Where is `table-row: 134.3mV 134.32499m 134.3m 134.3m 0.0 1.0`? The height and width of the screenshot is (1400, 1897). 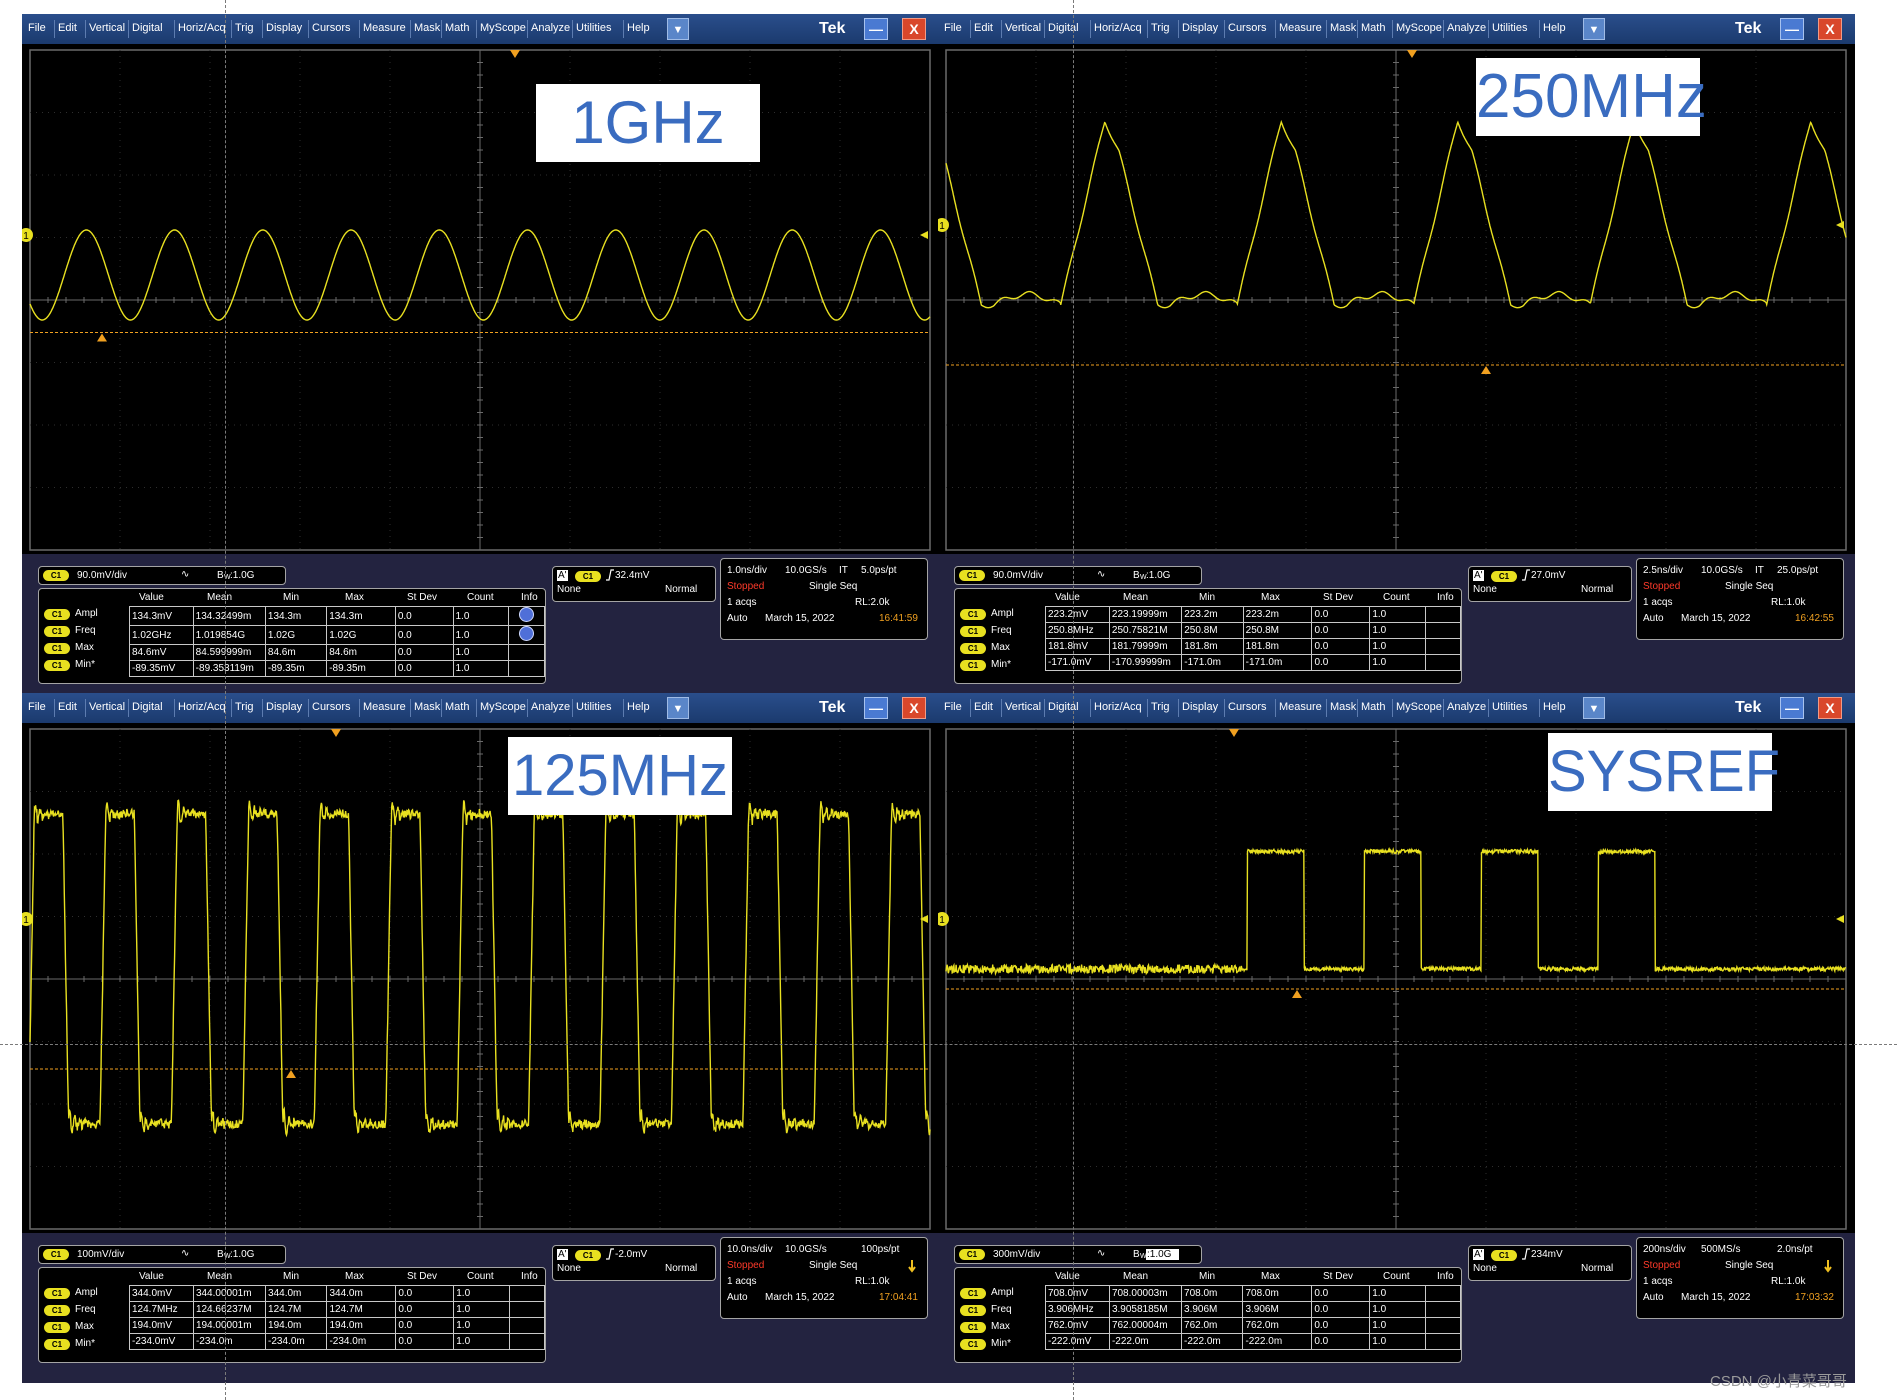 table-row: 134.3mV 134.32499m 134.3m 134.3m 0.0 1.0 is located at coordinates (337, 616).